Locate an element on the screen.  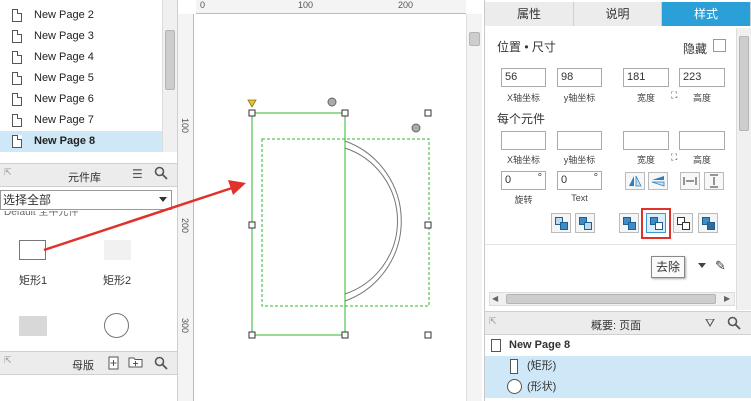
page-item: New Page 5 is located at coordinates (81, 78).